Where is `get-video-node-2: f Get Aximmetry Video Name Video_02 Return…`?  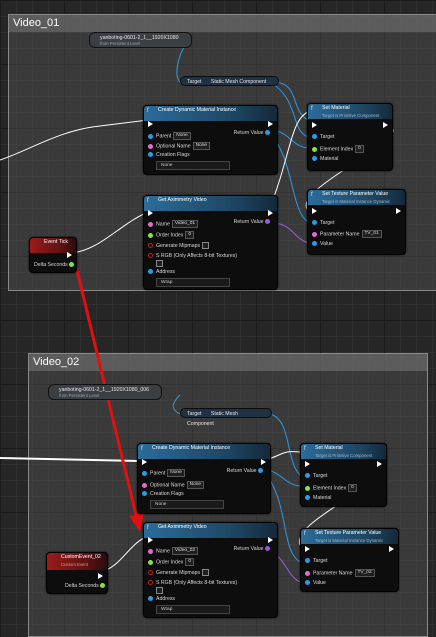
get-video-node-2: f Get Aximmetry Video Name Video_02 Return… is located at coordinates (210, 570).